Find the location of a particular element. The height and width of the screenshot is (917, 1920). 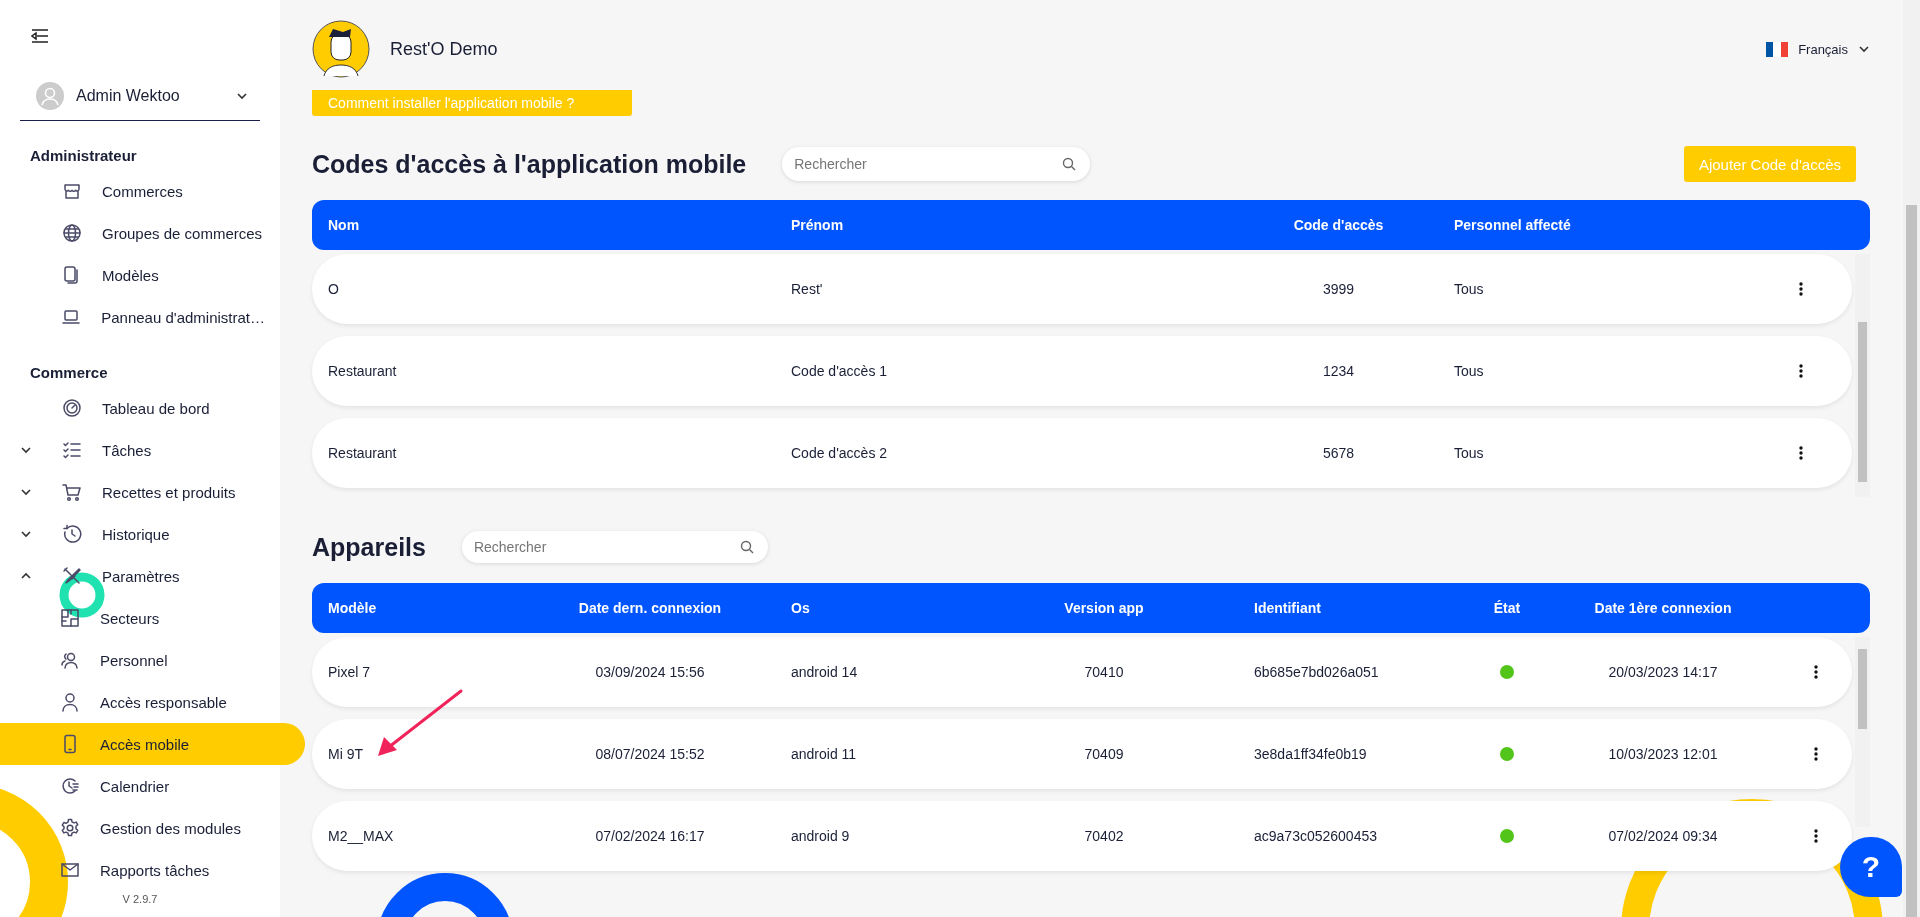

sidebar-item: Historique is located at coordinates (132, 534).